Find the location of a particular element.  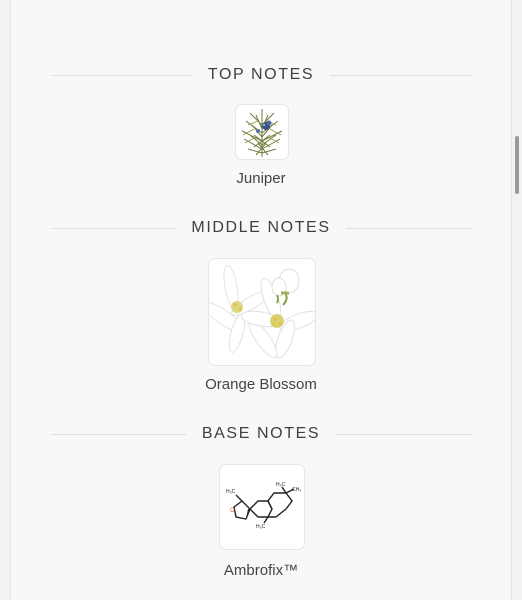

base-notes-header: BASE NOTES is located at coordinates (261, 434).